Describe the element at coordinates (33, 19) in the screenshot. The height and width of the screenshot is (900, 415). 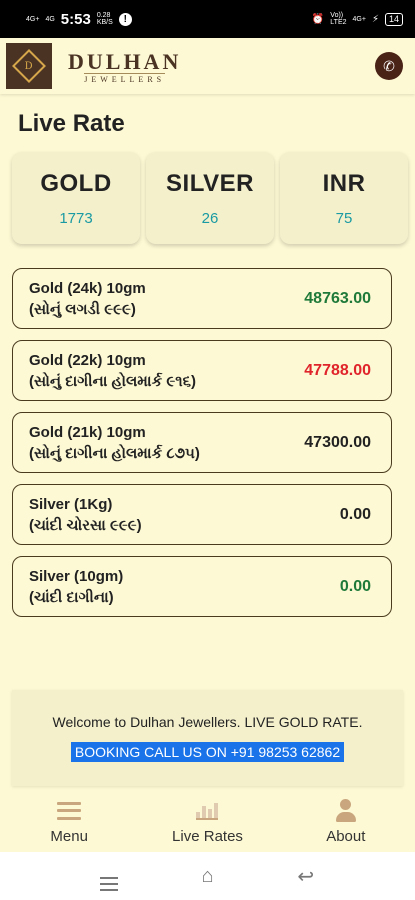
I see `network-indicator-left: 4G+` at that location.